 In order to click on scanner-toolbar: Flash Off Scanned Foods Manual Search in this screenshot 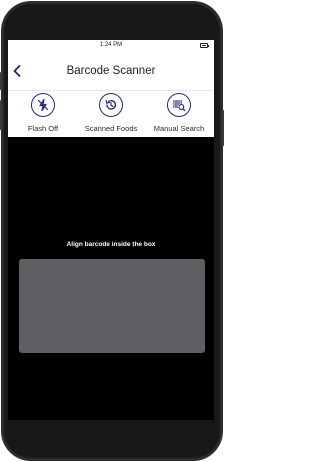, I will do `click(111, 113)`.